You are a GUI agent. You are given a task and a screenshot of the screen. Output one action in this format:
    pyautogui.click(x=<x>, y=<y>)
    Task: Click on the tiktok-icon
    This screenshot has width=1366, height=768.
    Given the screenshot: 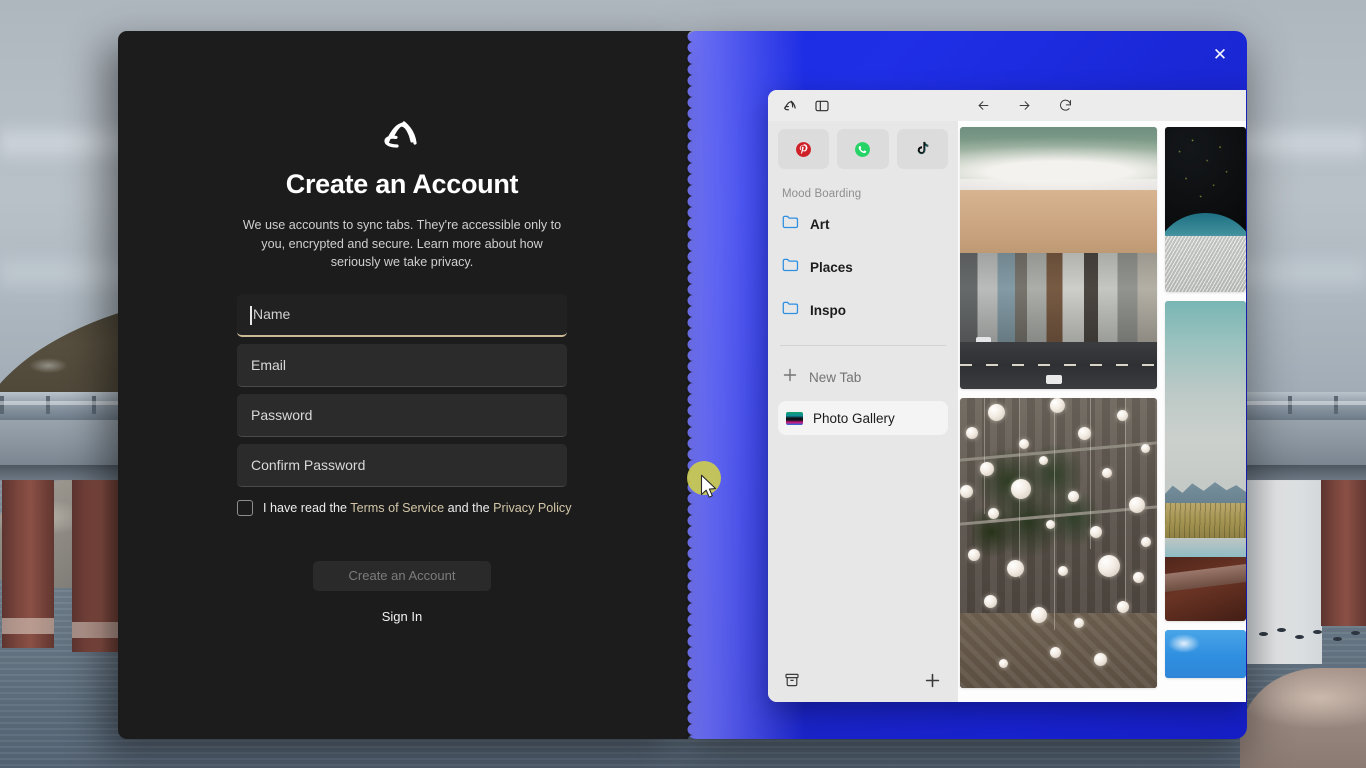 What is the action you would take?
    pyautogui.click(x=923, y=147)
    